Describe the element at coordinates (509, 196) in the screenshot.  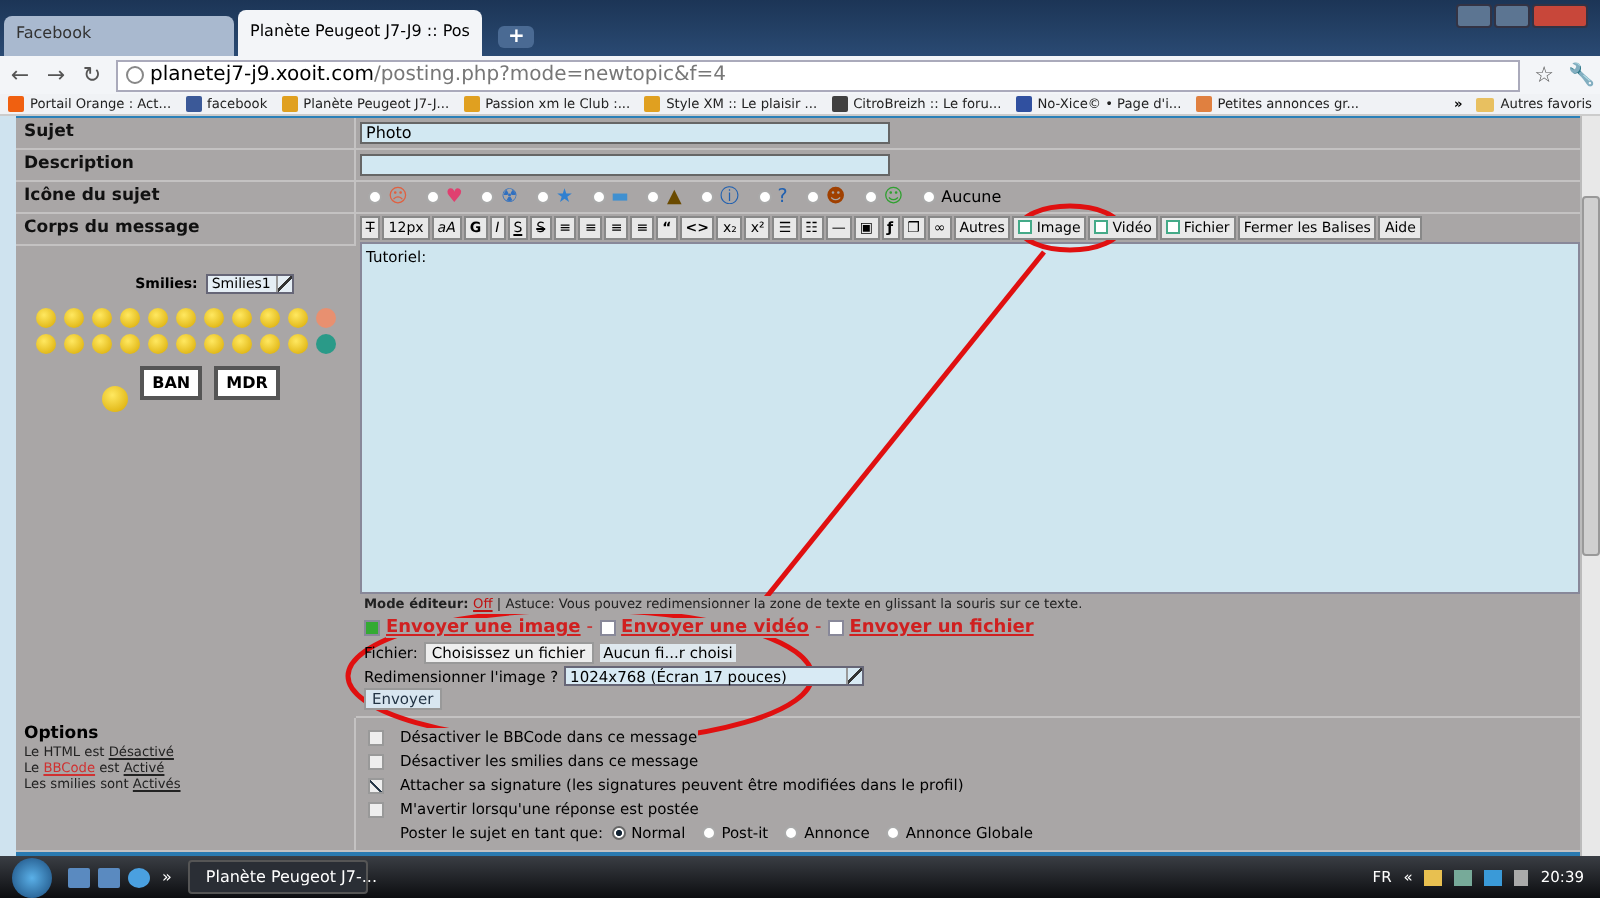
I see `topic-icon: ☢` at that location.